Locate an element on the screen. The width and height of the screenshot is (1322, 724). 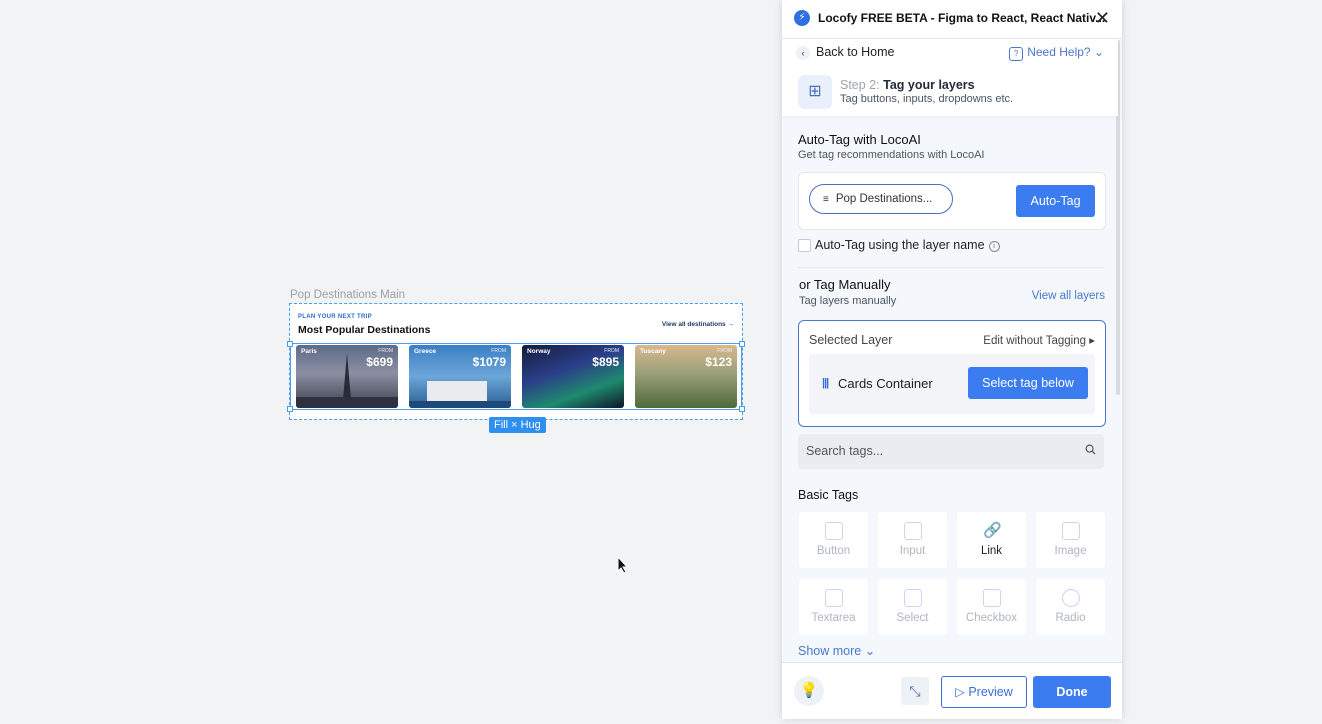
play-icon: ▷ is located at coordinates (960, 692).